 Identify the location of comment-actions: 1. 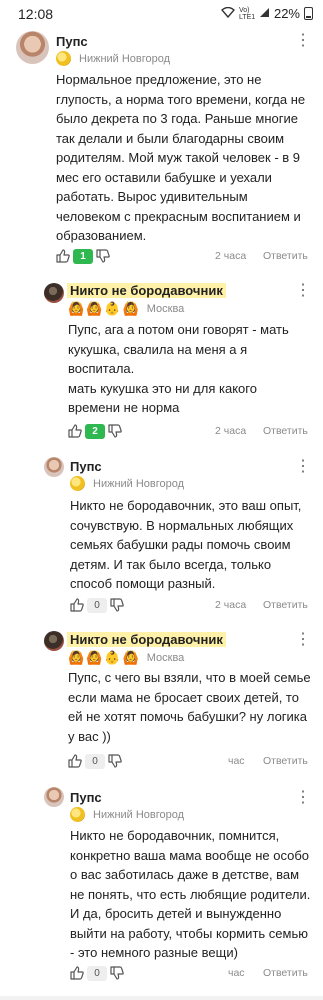
(83, 256).